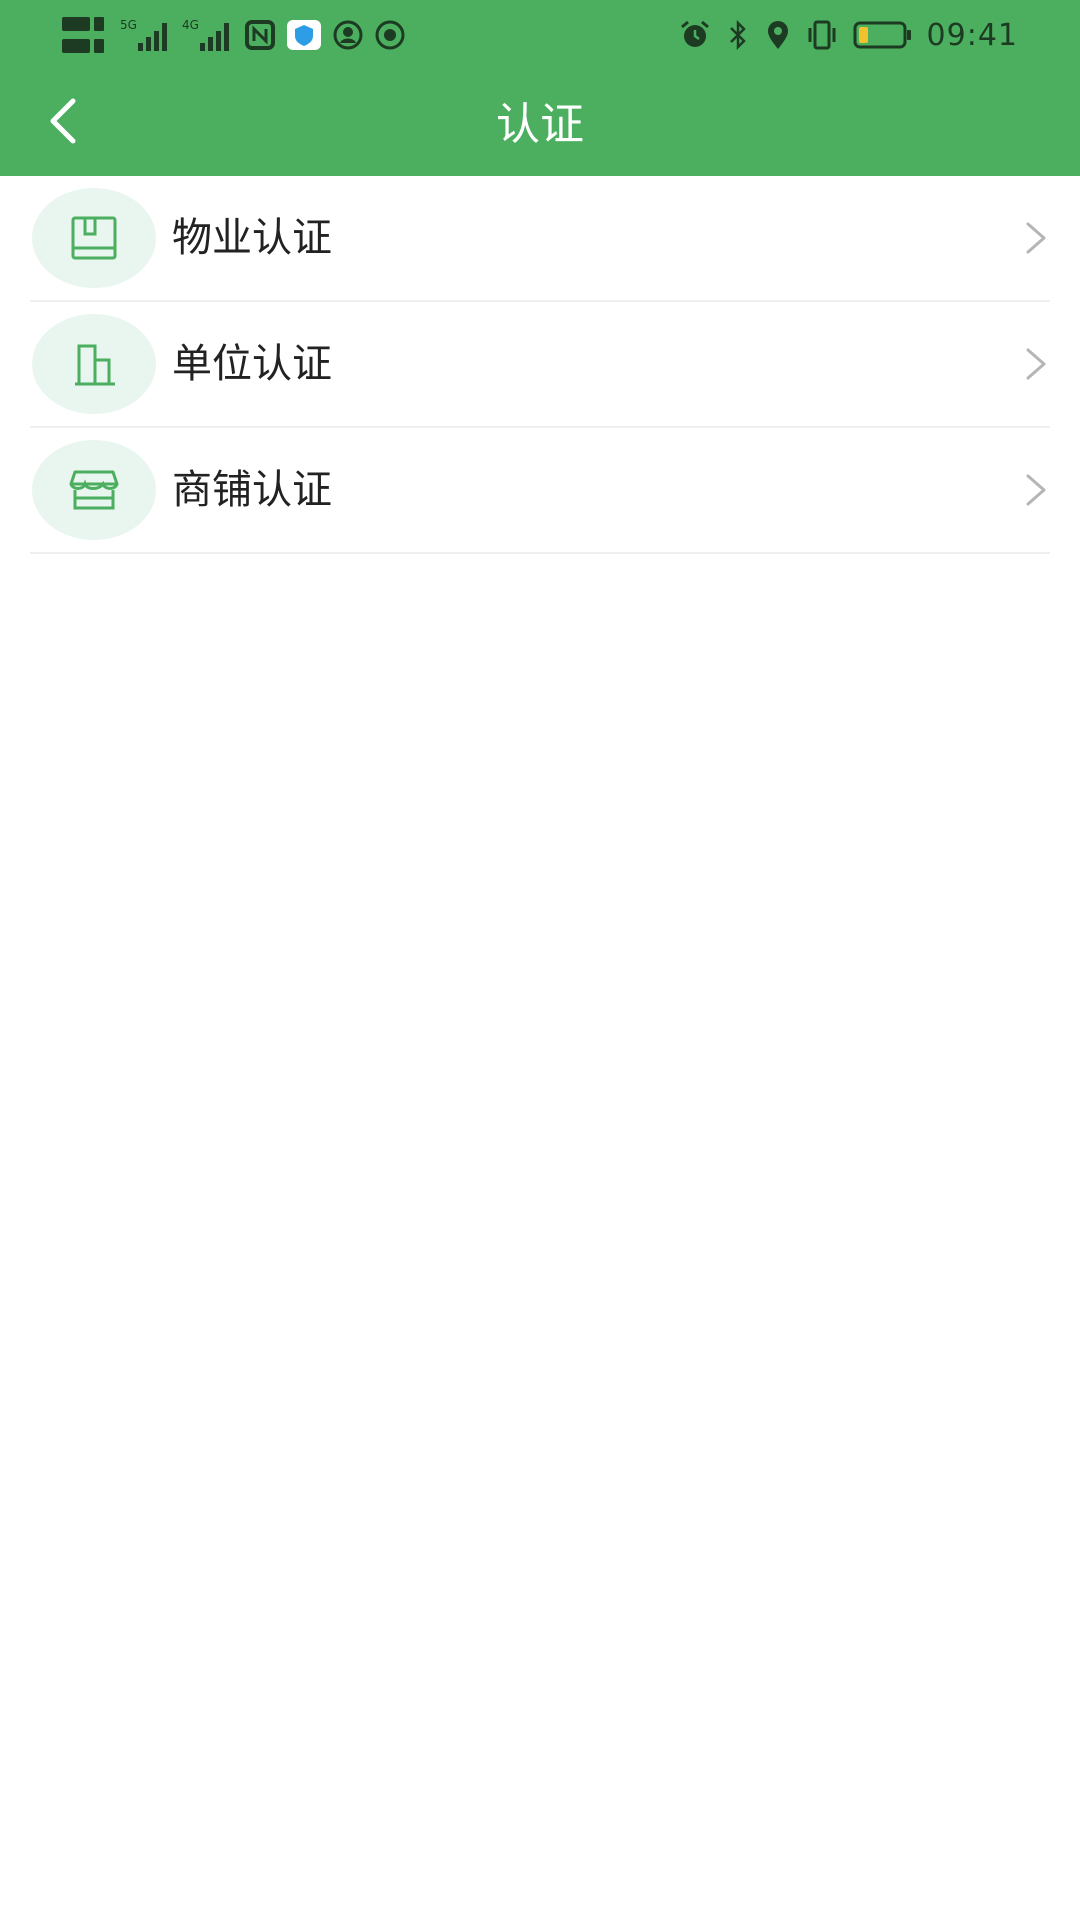 The height and width of the screenshot is (1920, 1080). I want to click on list-item-label: 物业认证, so click(252, 238).